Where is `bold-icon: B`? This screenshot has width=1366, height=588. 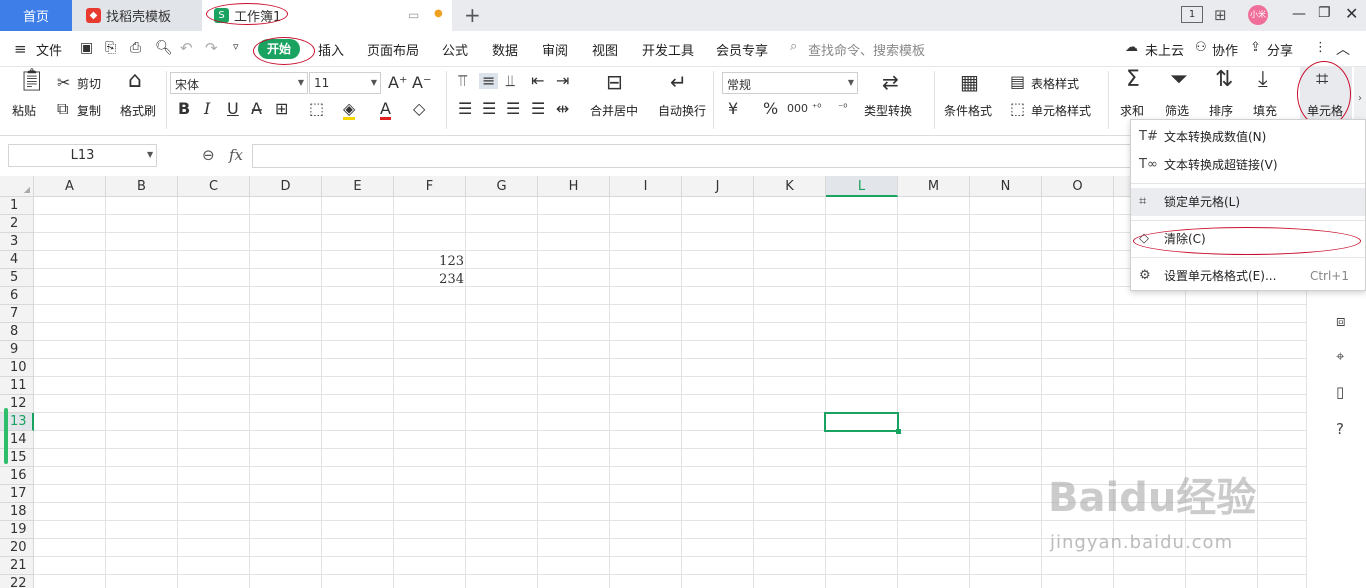
bold-icon: B is located at coordinates (184, 109).